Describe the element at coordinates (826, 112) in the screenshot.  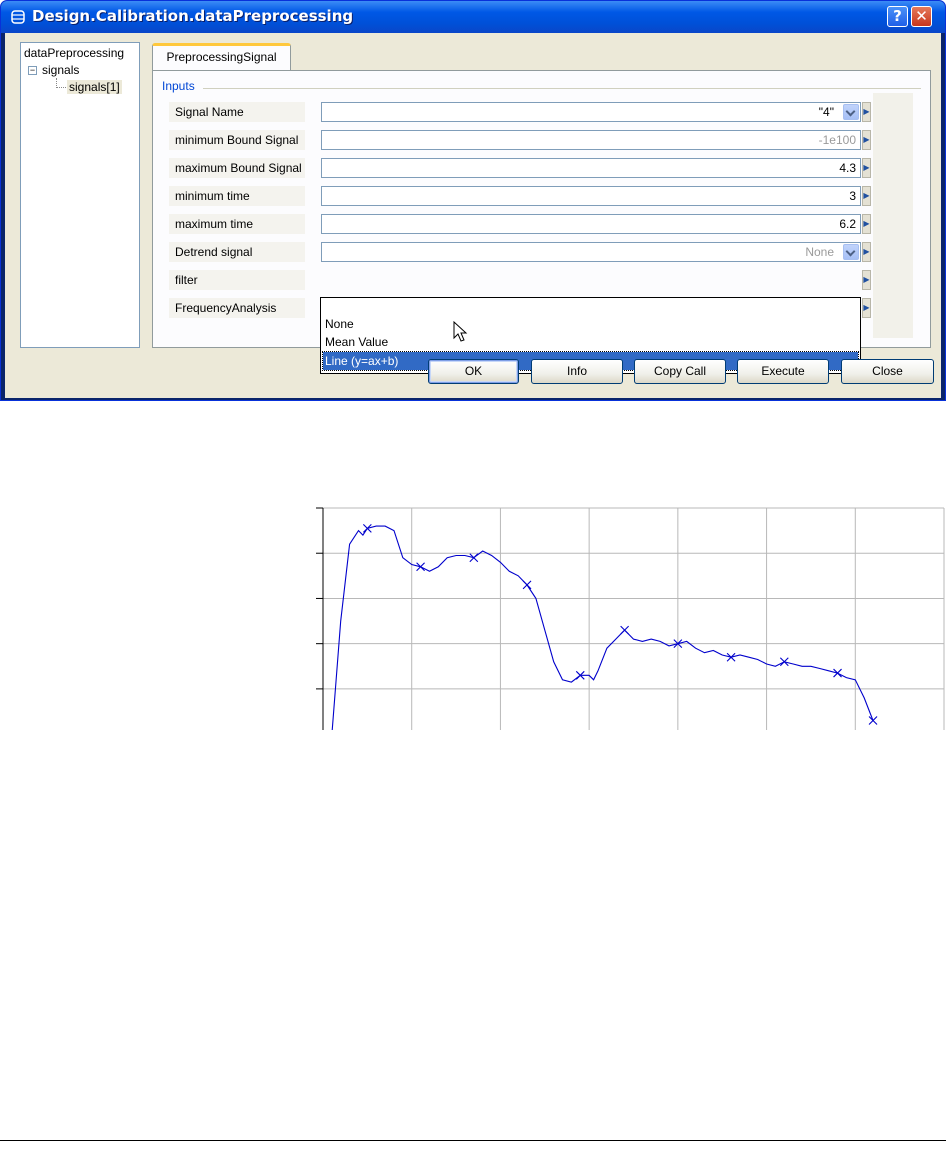
I see `signal-name-value: "4"` at that location.